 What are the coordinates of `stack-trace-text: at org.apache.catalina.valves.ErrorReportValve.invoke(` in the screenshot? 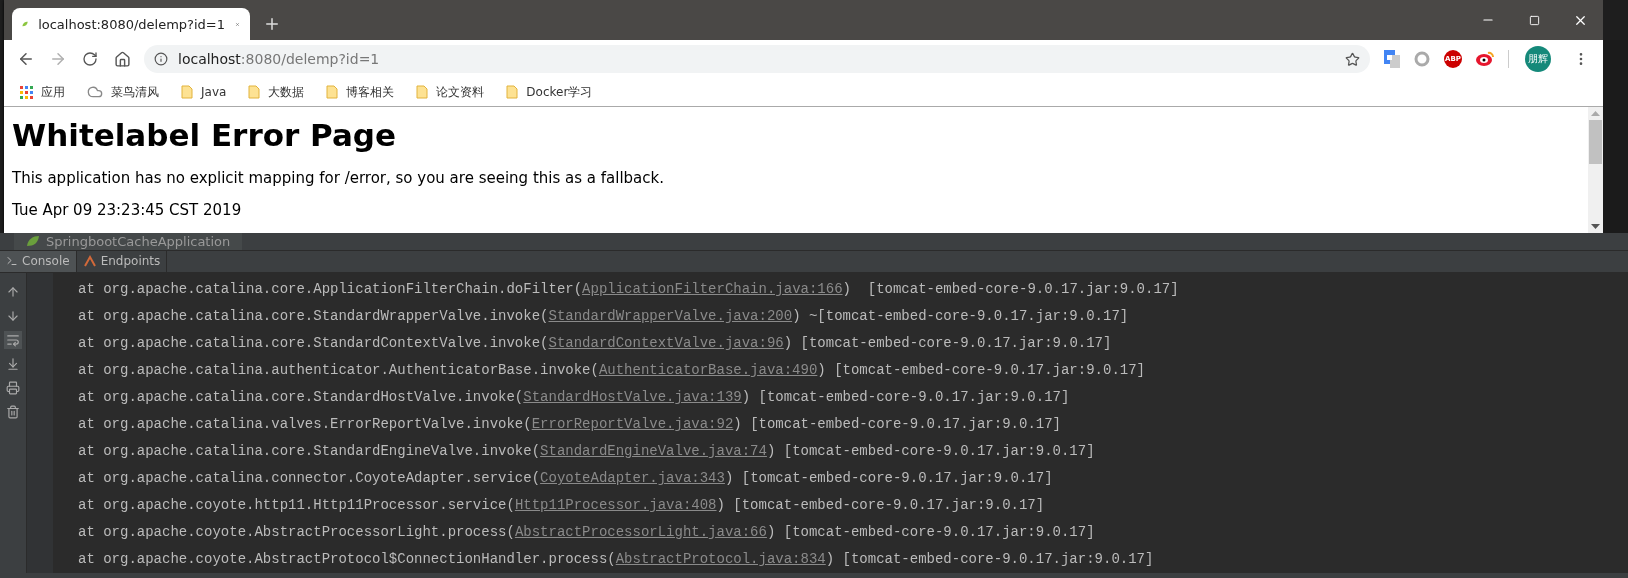 It's located at (305, 424).